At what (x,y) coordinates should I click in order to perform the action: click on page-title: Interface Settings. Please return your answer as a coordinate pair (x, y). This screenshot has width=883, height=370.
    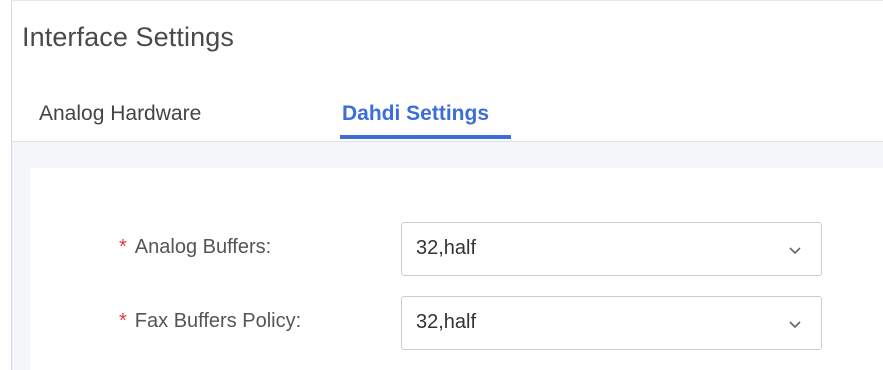
    Looking at the image, I should click on (128, 37).